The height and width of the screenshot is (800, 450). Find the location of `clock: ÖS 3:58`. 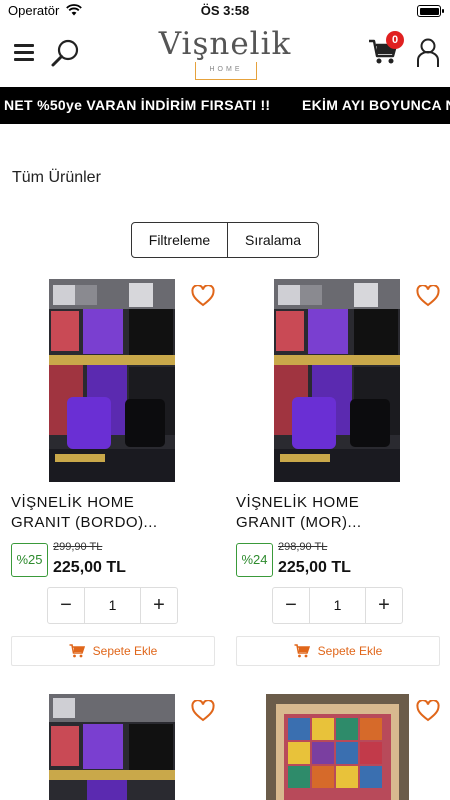

clock: ÖS 3:58 is located at coordinates (225, 10).